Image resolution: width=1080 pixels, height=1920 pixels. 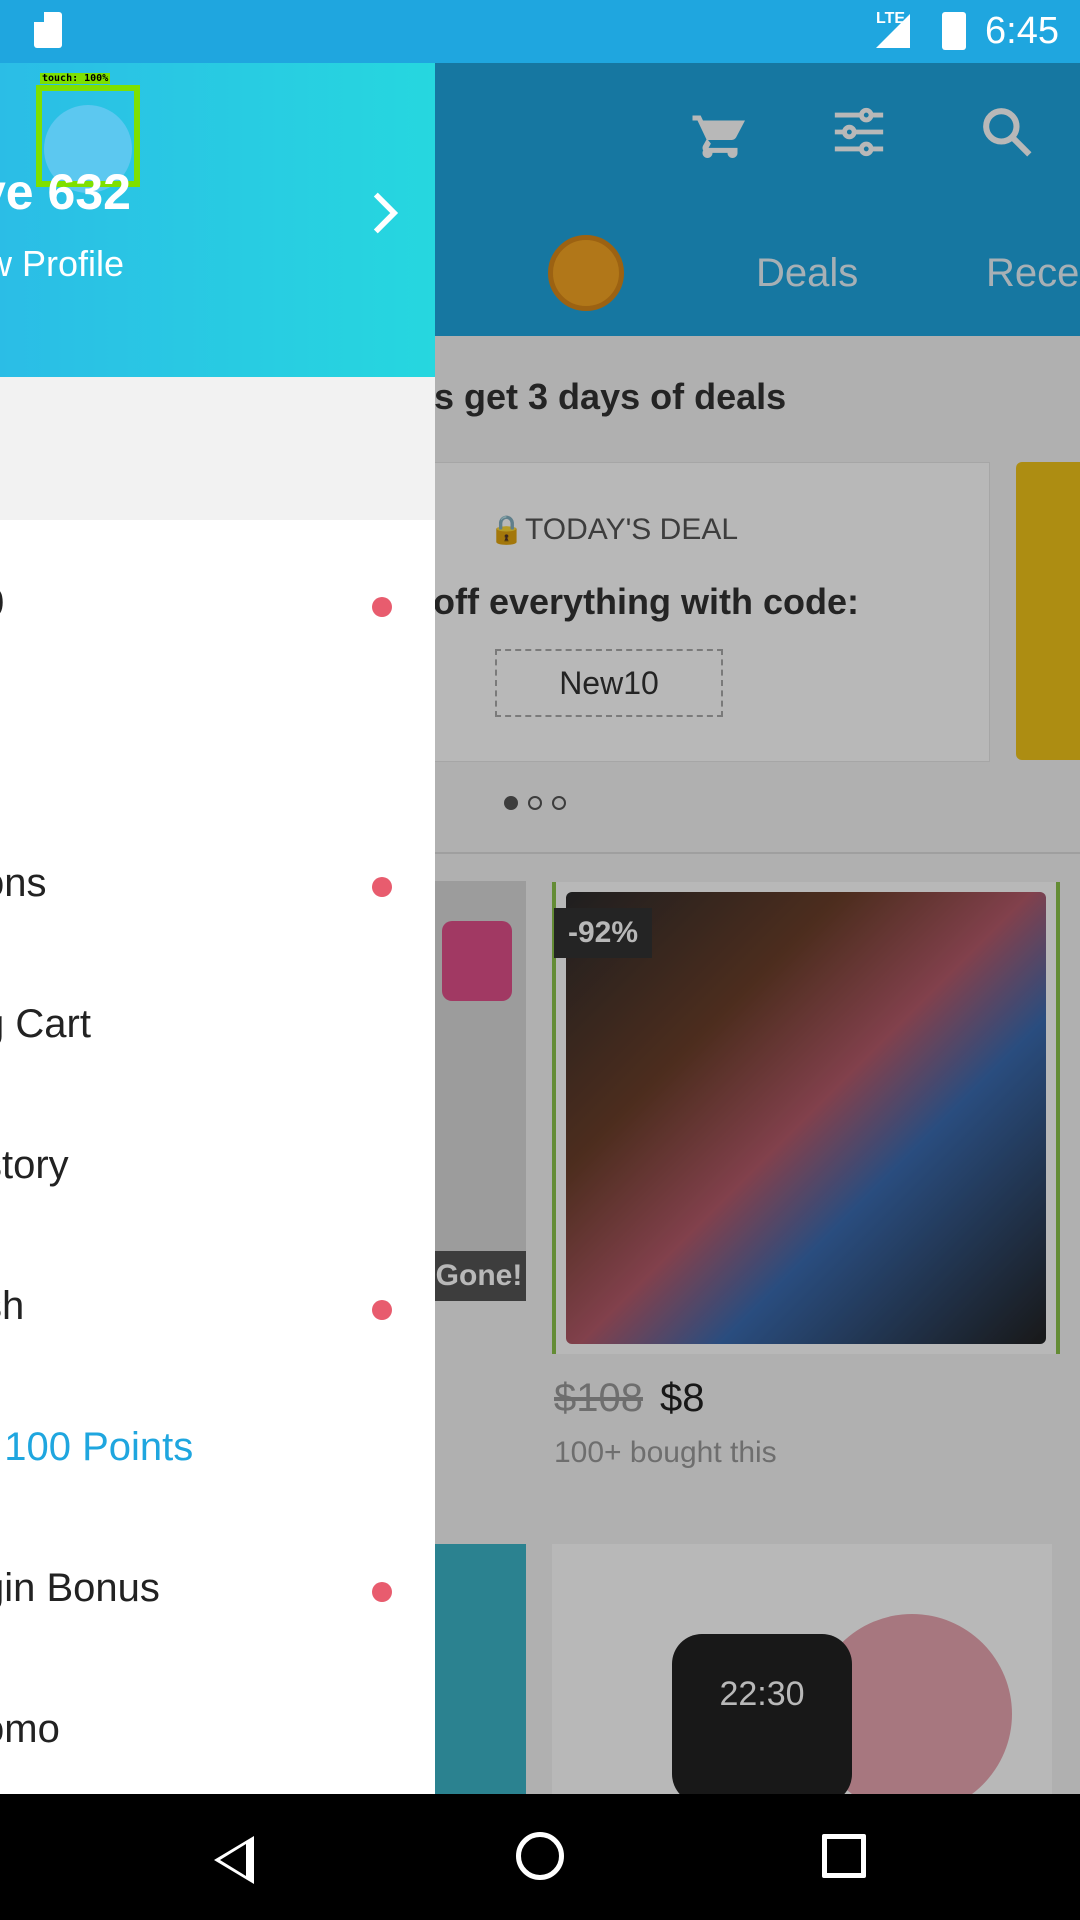 I want to click on menu-item-0: 0, so click(x=217, y=605).